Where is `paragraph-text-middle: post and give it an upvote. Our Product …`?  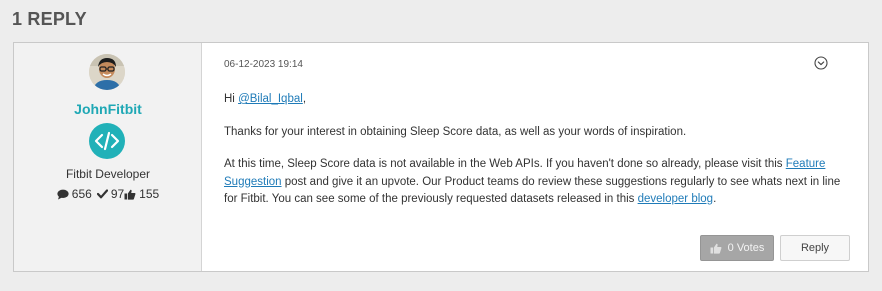
paragraph-text-middle: post and give it an upvote. Our Product … is located at coordinates (532, 190).